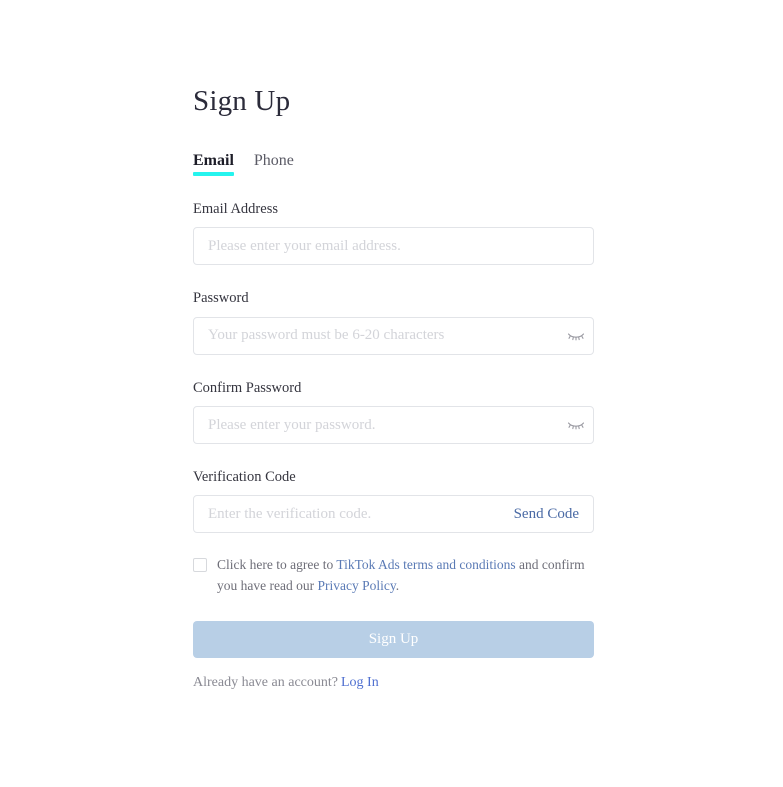 The height and width of the screenshot is (787, 783). I want to click on password-input-shell, so click(393, 335).